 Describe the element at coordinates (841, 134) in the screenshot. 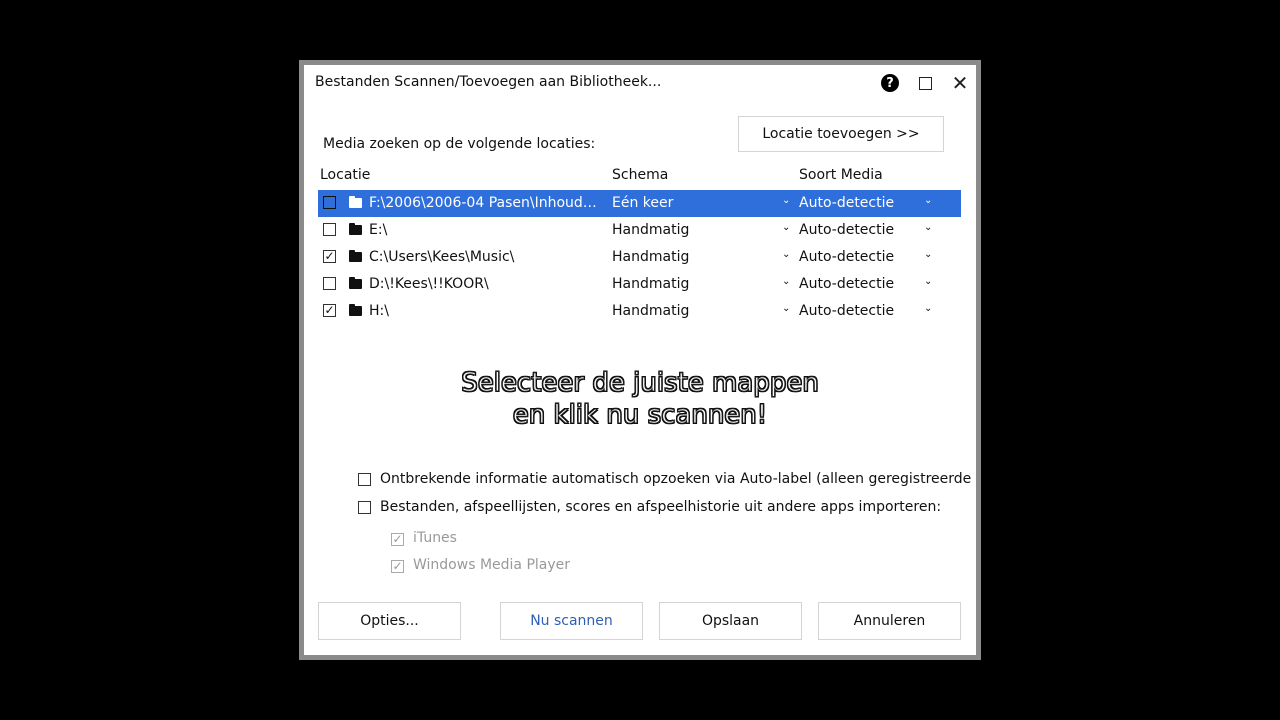

I see `add-location-button: Locatie toevoegen >>` at that location.